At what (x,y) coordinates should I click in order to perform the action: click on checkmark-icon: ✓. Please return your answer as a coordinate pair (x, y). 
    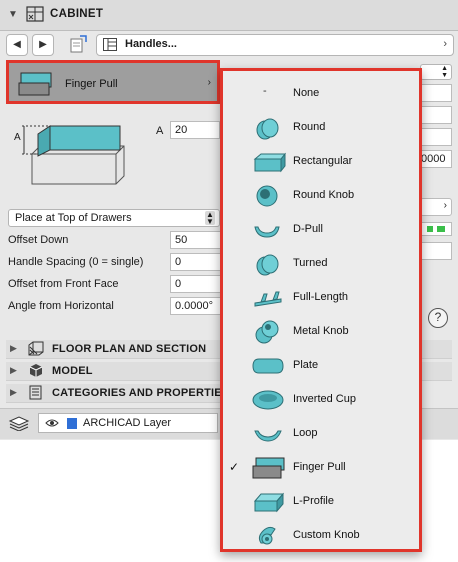
    Looking at the image, I should click on (234, 467).